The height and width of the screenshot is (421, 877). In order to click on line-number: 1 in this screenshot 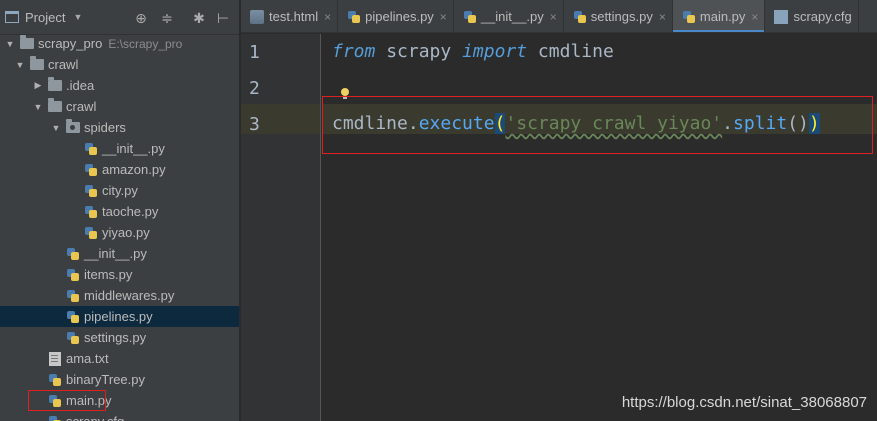, I will do `click(254, 52)`.